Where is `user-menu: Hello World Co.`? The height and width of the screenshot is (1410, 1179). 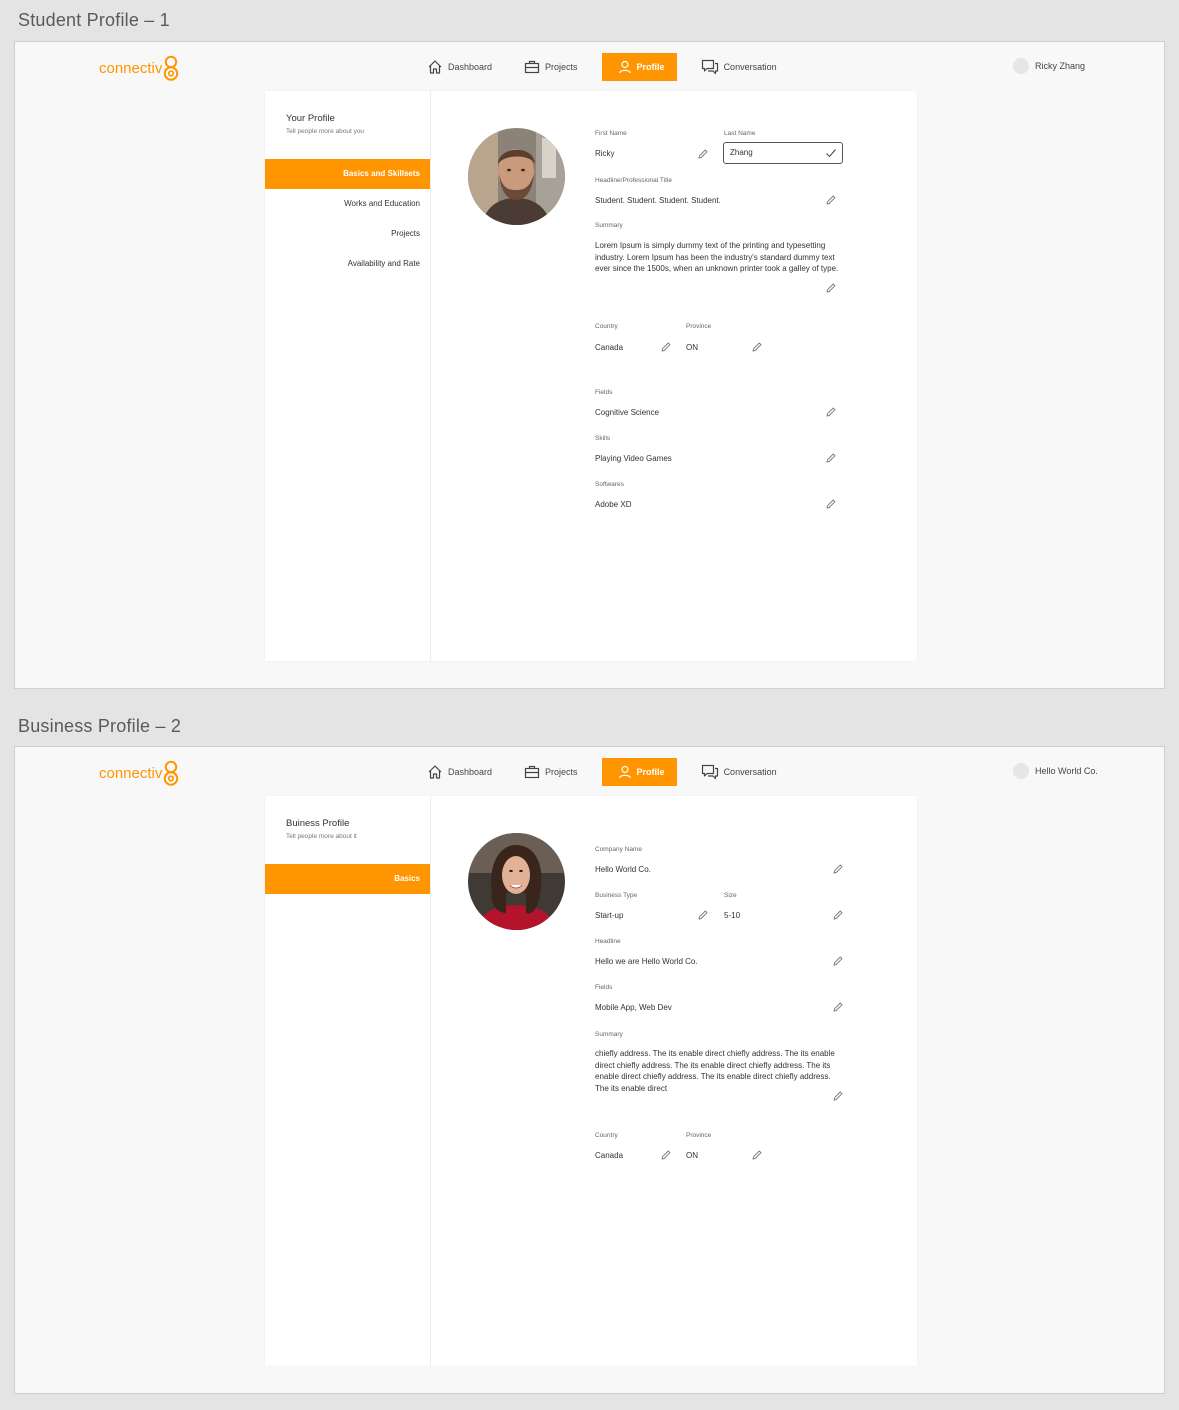 user-menu: Hello World Co. is located at coordinates (1055, 771).